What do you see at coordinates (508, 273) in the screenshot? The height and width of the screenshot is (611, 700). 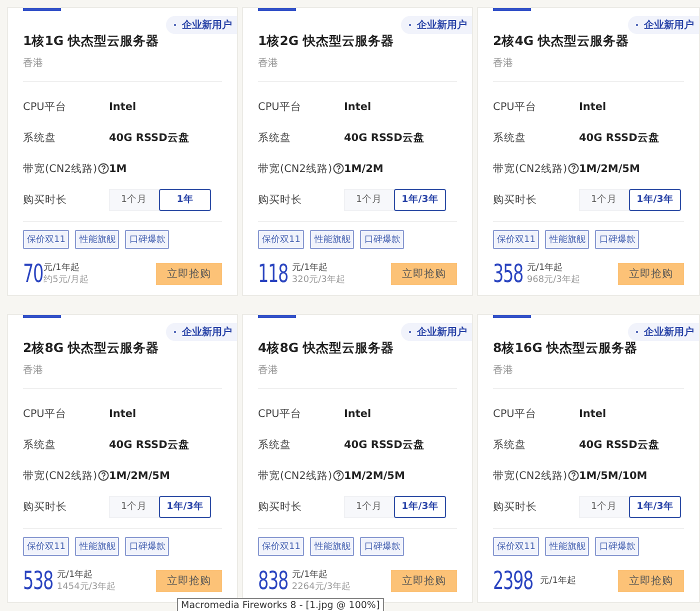 I see `price: 358` at bounding box center [508, 273].